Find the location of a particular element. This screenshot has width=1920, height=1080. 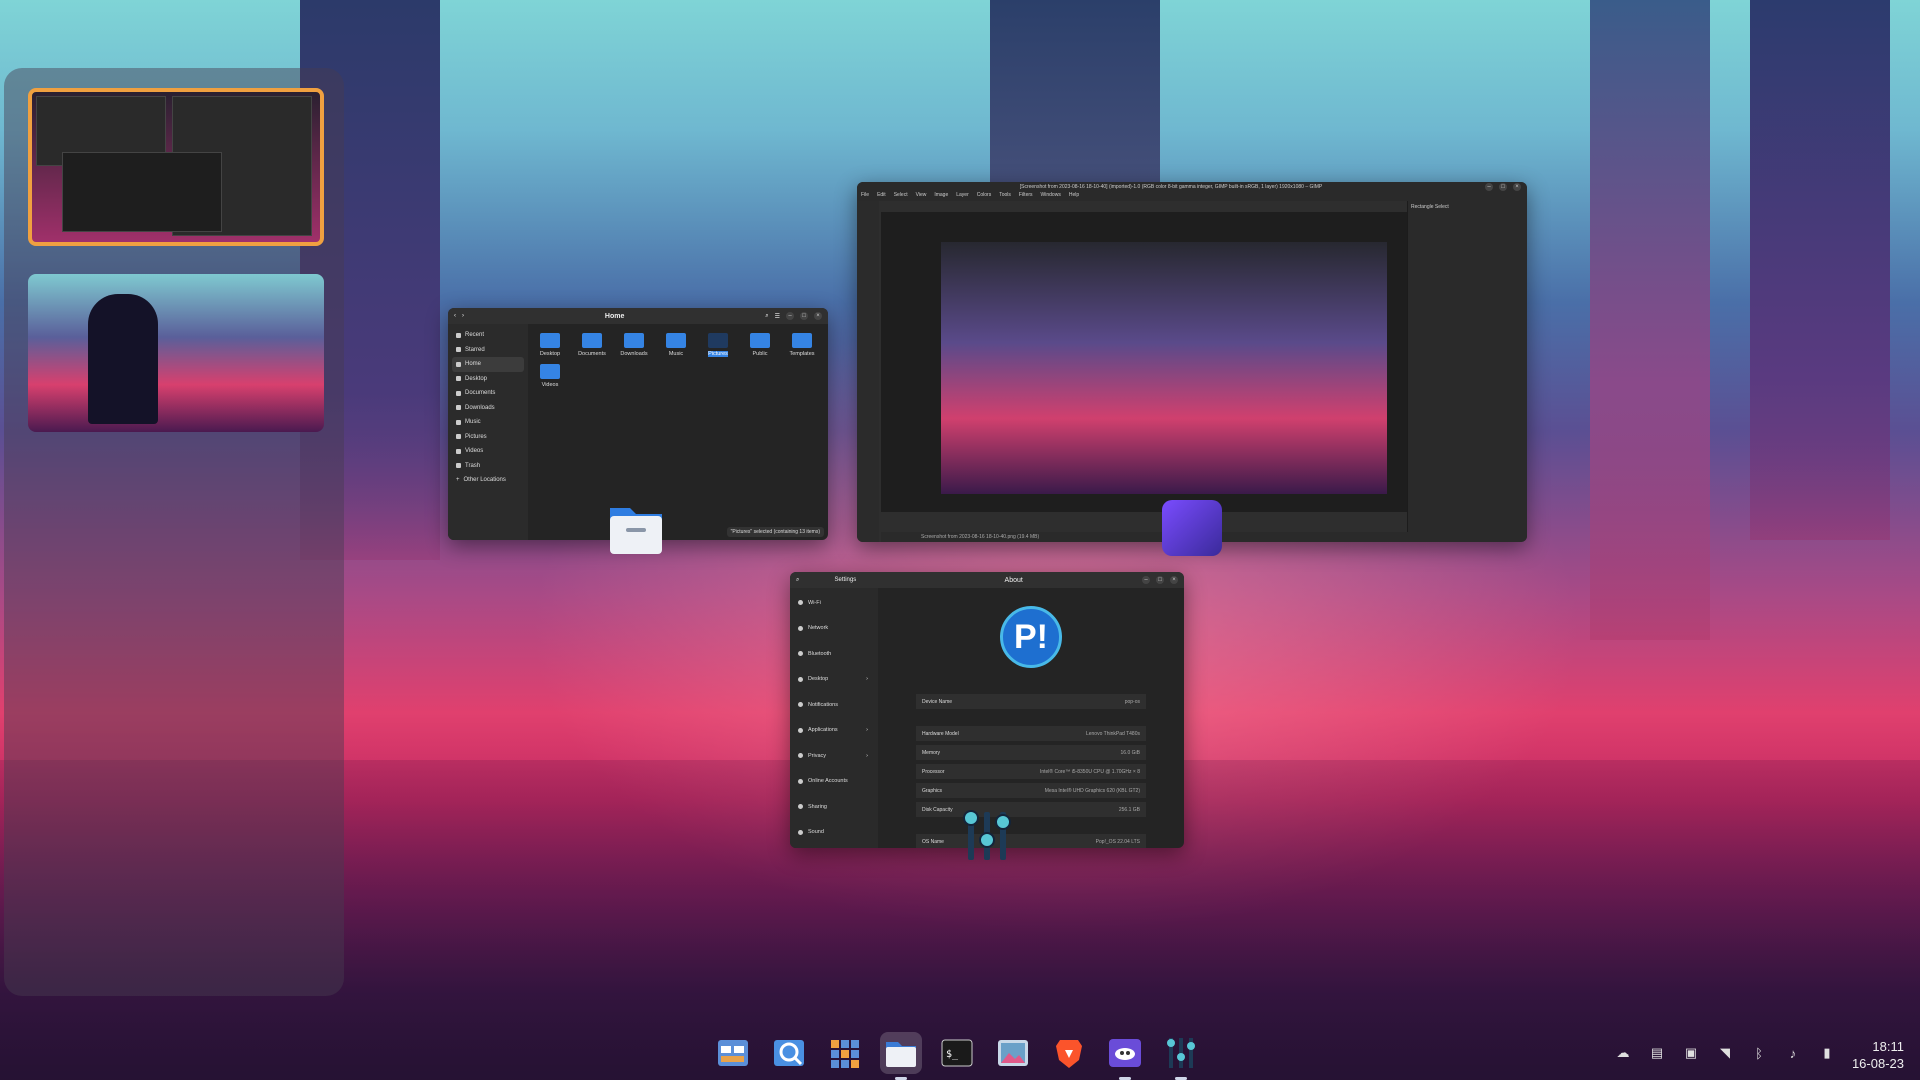

dock-app-library-icon is located at coordinates (733, 1053).